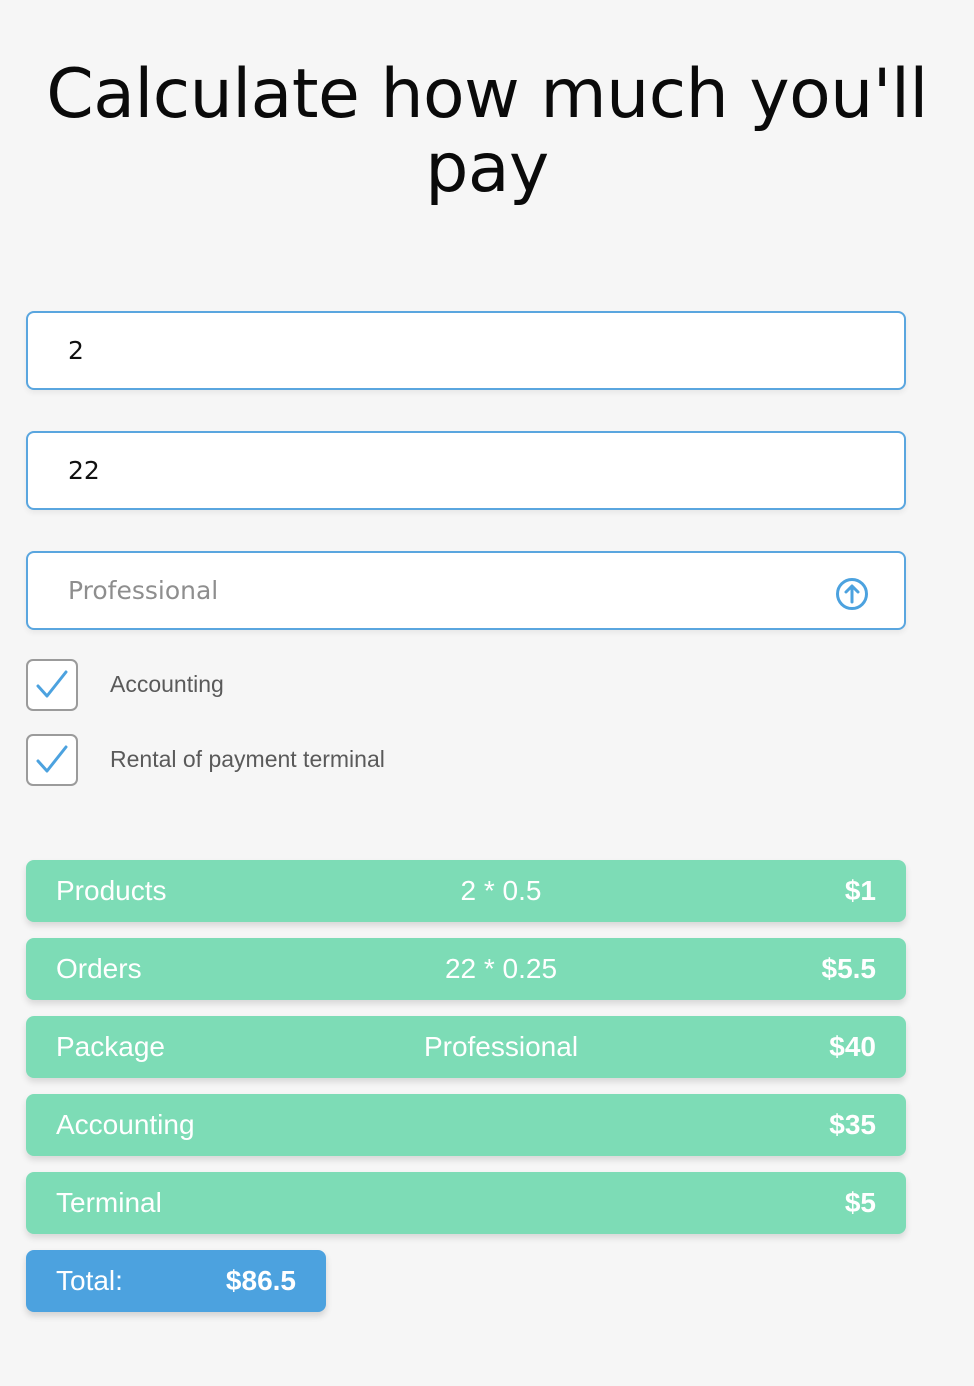 The height and width of the screenshot is (1386, 974). Describe the element at coordinates (852, 1124) in the screenshot. I see `row-price: $35` at that location.